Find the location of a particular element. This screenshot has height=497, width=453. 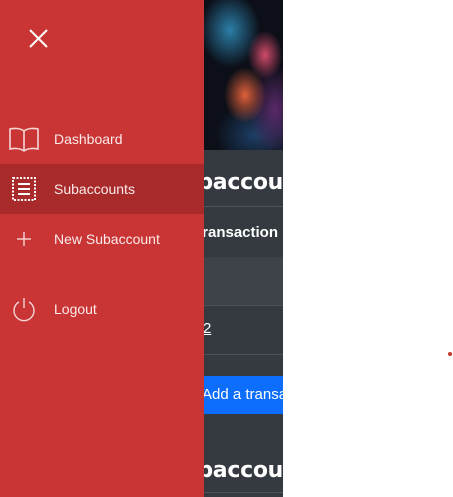

receipt-icon is located at coordinates (24, 189).